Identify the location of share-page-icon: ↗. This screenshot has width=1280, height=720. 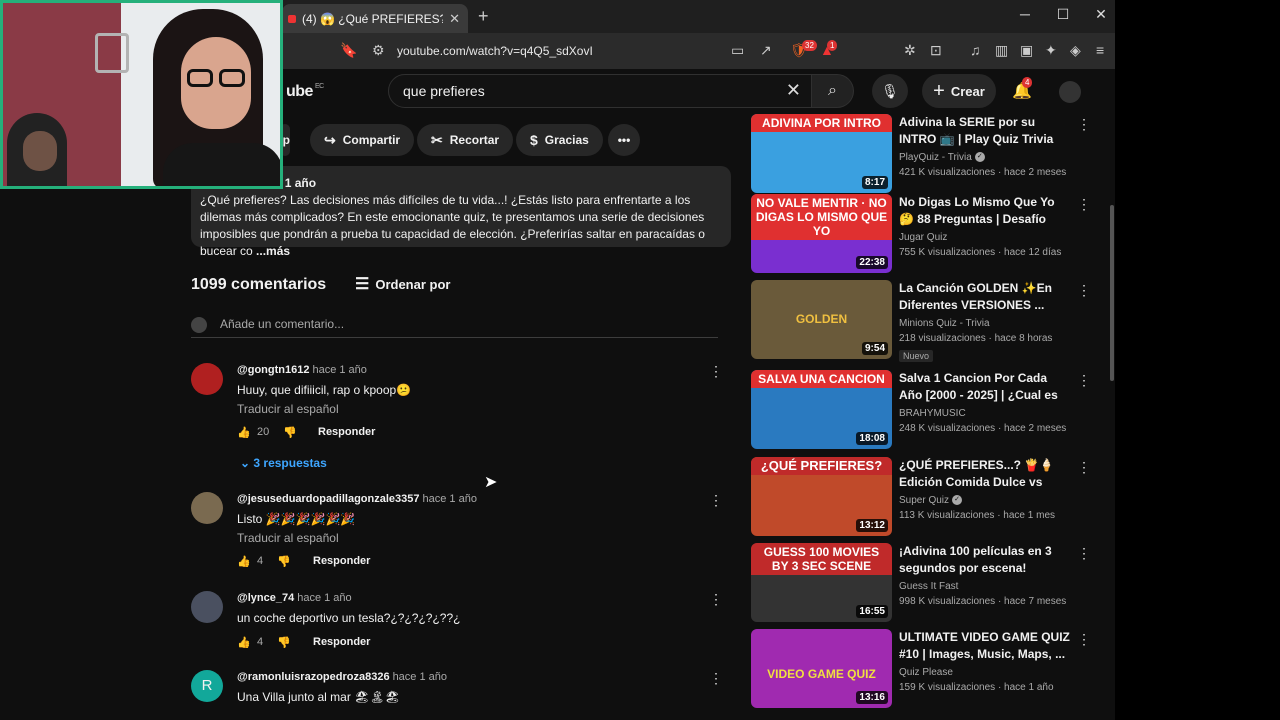
(766, 50).